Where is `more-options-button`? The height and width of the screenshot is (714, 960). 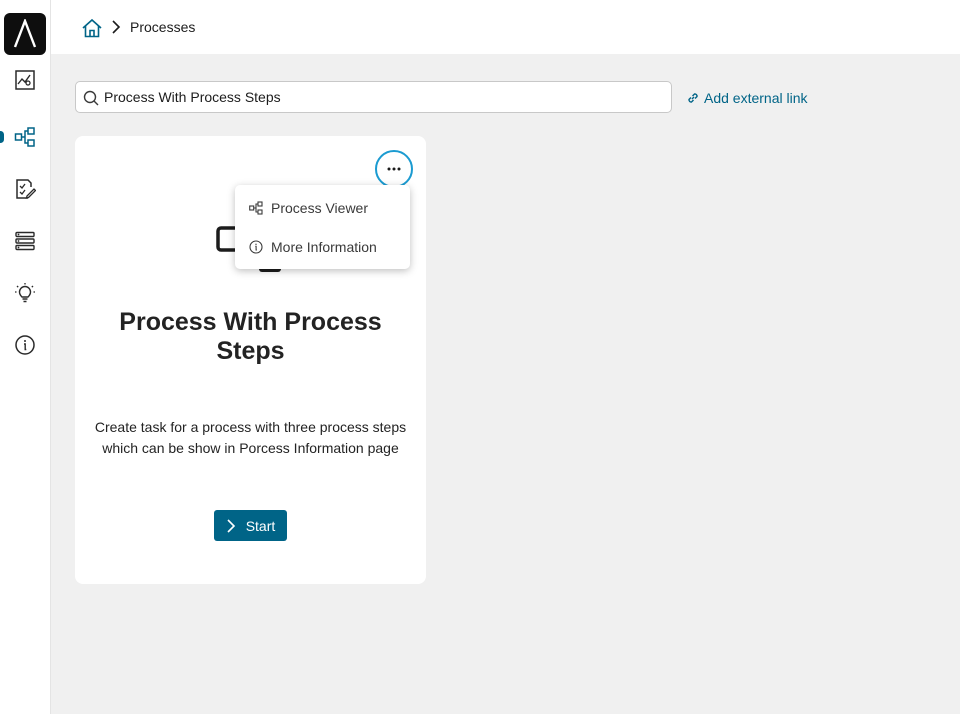 more-options-button is located at coordinates (394, 169).